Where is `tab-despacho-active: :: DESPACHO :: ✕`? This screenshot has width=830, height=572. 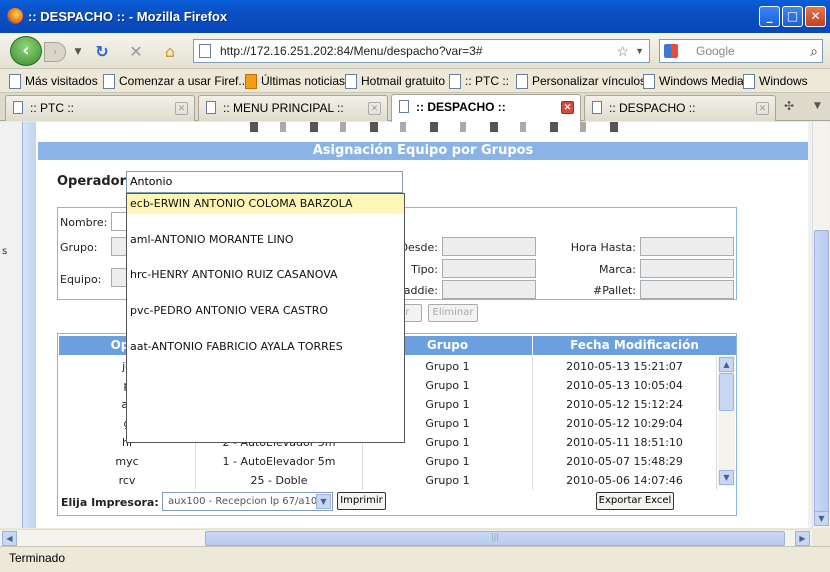
tab-despacho-active: :: DESPACHO :: ✕ is located at coordinates (486, 108).